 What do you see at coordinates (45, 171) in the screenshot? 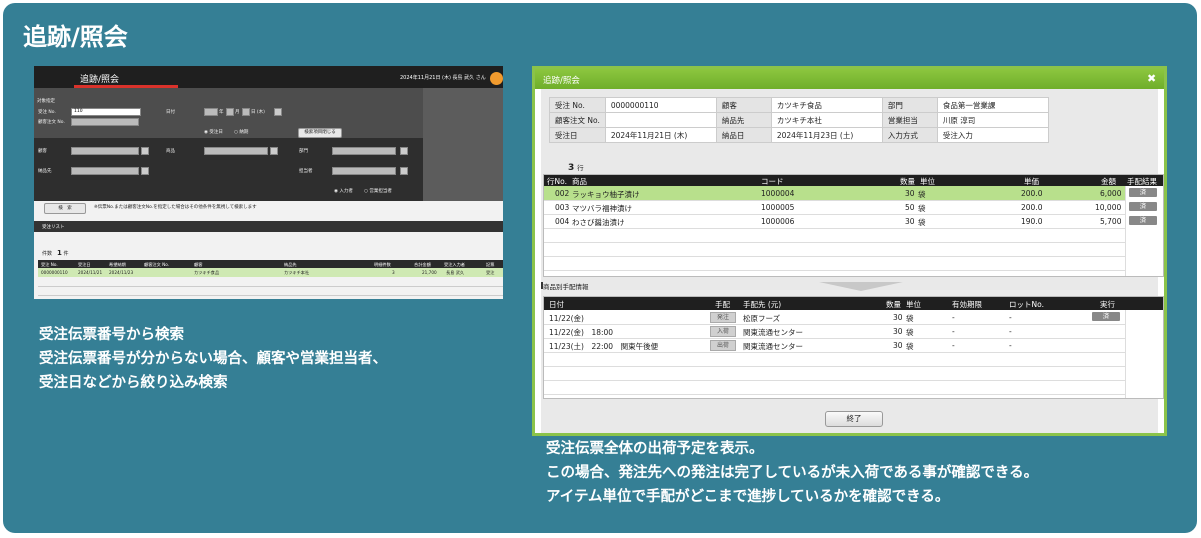
I see `delivery-label: 納品先` at bounding box center [45, 171].